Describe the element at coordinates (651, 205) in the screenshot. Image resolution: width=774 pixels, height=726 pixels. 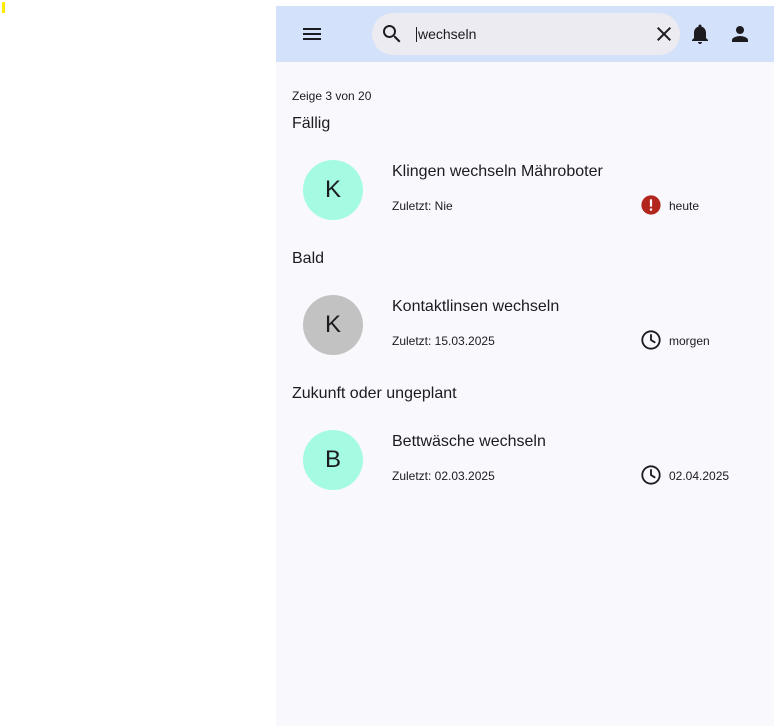
I see `alert-icon` at that location.